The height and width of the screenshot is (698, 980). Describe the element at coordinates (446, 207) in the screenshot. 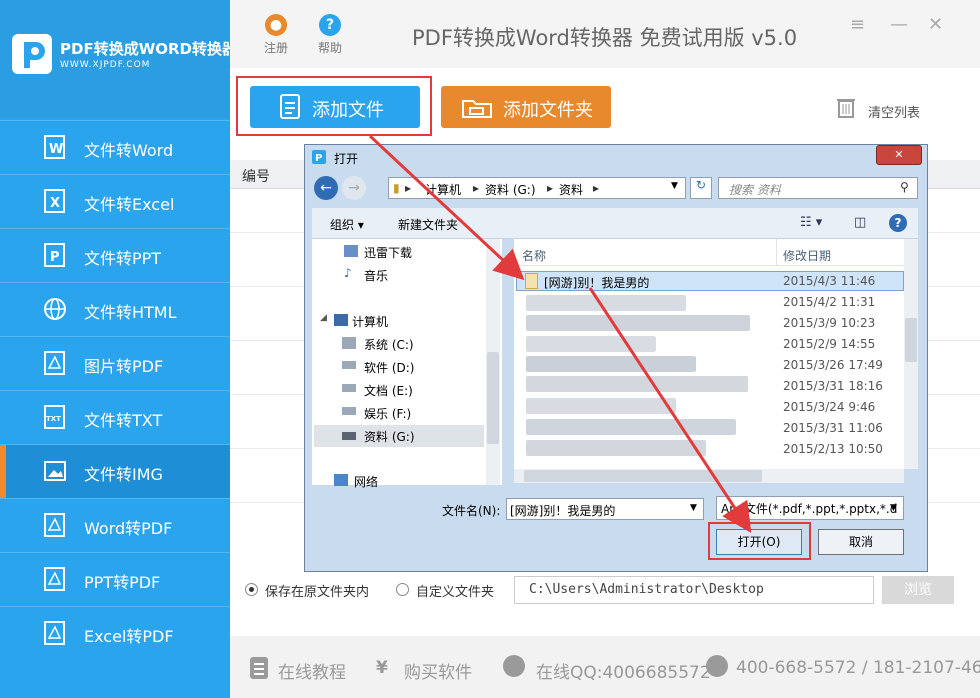

I see `arrow-to-file` at that location.